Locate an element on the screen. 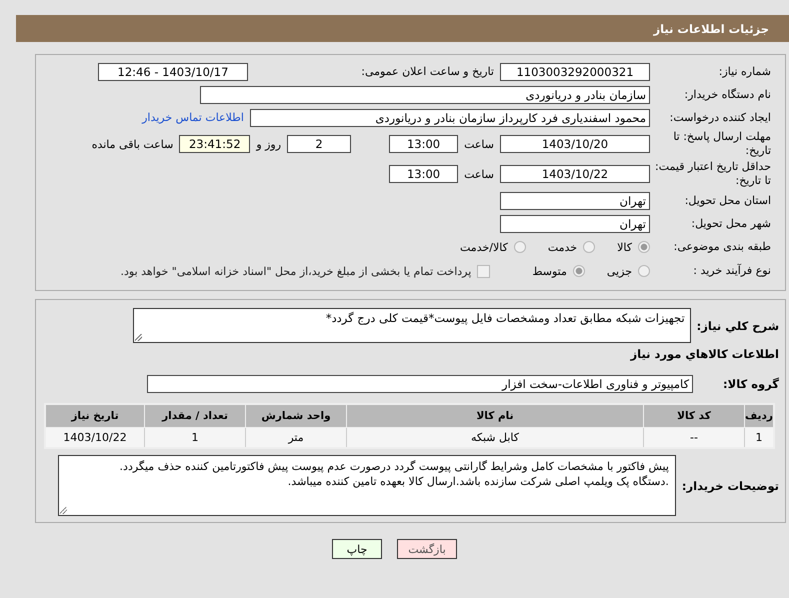 The width and height of the screenshot is (789, 598). field-label: گروه کالا: is located at coordinates (751, 384).